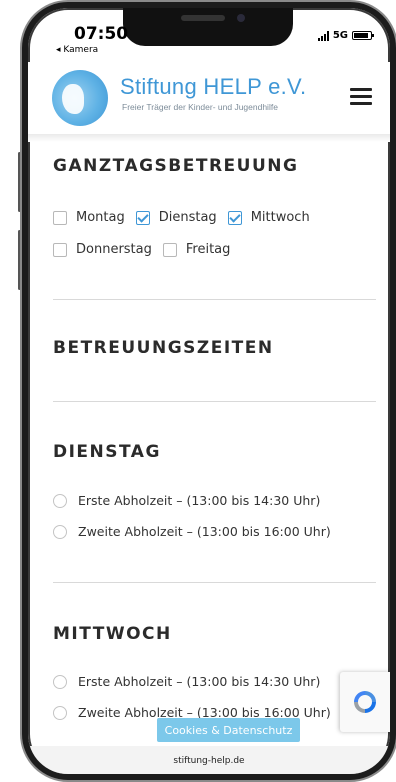 Image resolution: width=396 pixels, height=782 pixels. What do you see at coordinates (77, 50) in the screenshot?
I see `back-to-camera-link: ◂ Kamera` at bounding box center [77, 50].